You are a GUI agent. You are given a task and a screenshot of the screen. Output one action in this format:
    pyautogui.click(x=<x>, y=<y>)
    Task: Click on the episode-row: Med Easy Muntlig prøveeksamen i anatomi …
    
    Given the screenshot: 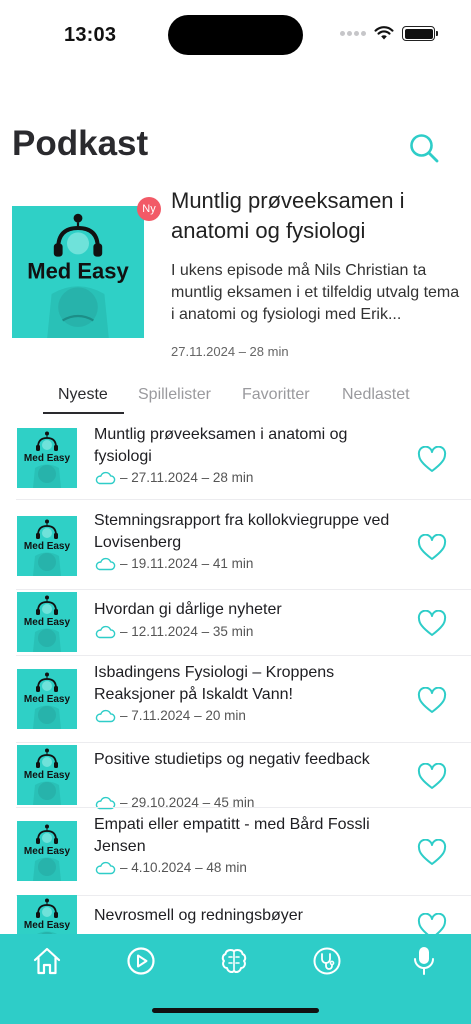 What is the action you would take?
    pyautogui.click(x=235, y=459)
    